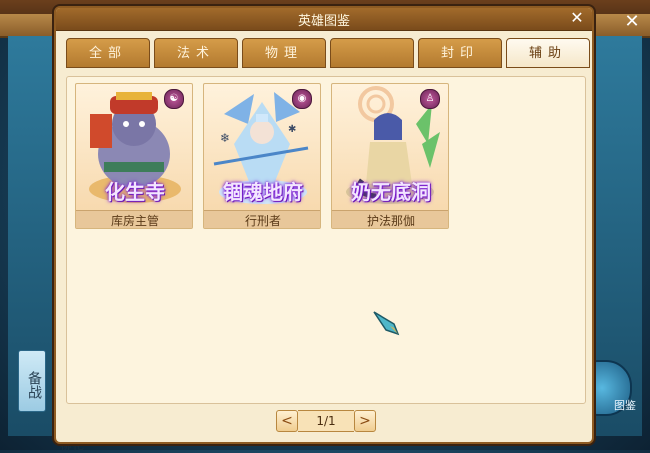 Image resolution: width=650 pixels, height=453 pixels. I want to click on school-emblem-icon: ☯, so click(174, 99).